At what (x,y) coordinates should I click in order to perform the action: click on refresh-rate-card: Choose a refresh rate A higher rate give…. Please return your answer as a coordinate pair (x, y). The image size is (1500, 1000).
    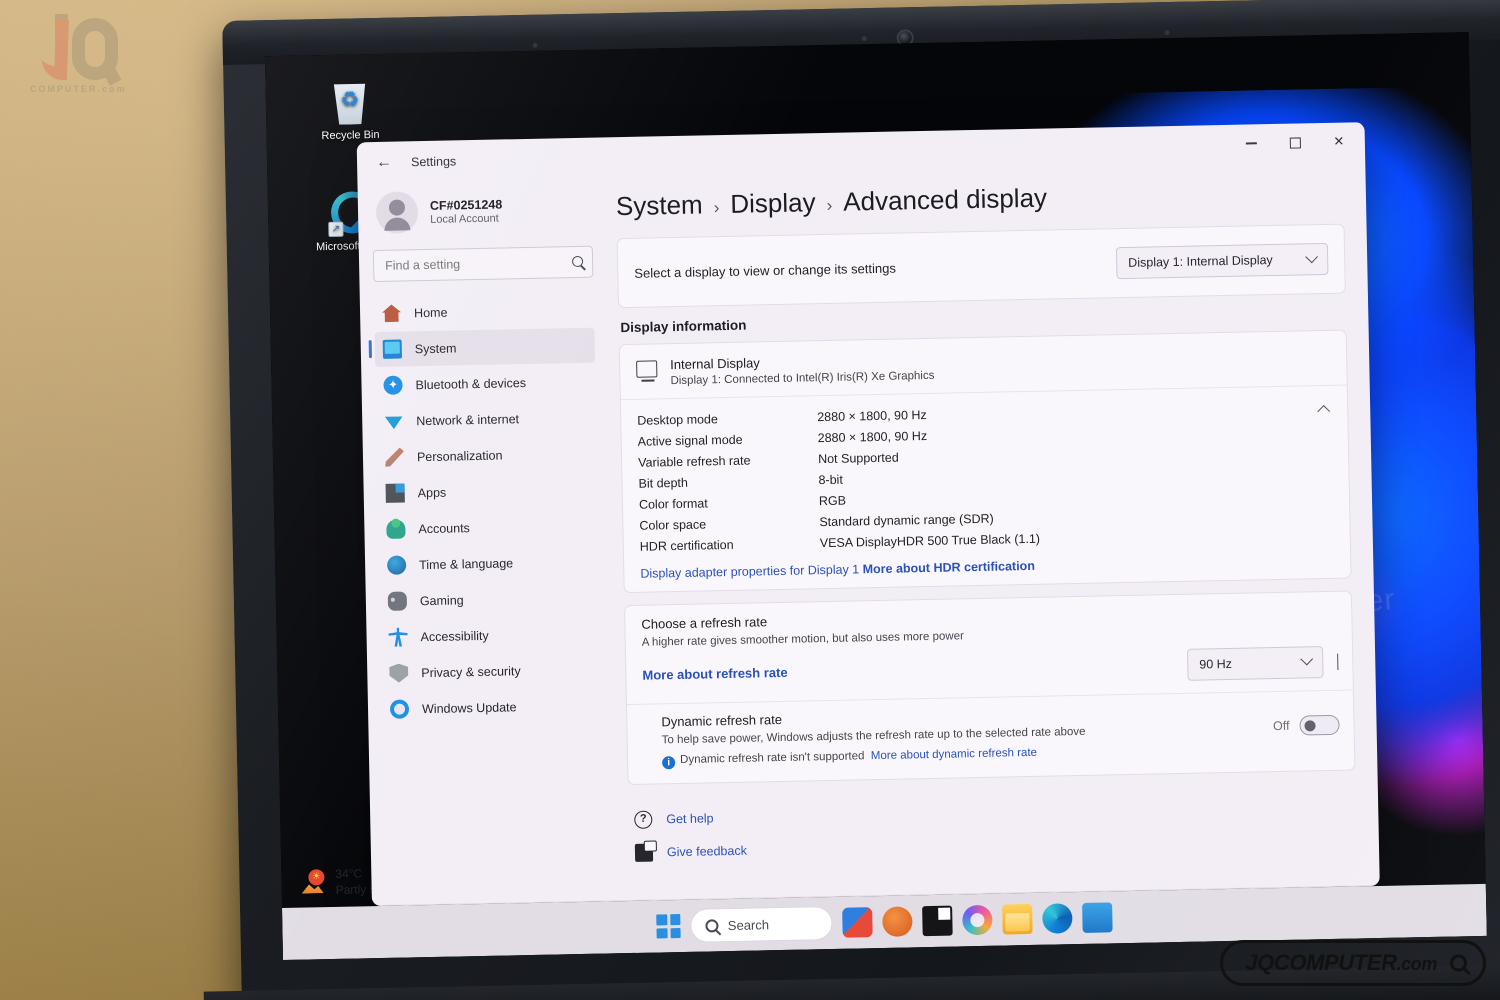
    Looking at the image, I should click on (989, 688).